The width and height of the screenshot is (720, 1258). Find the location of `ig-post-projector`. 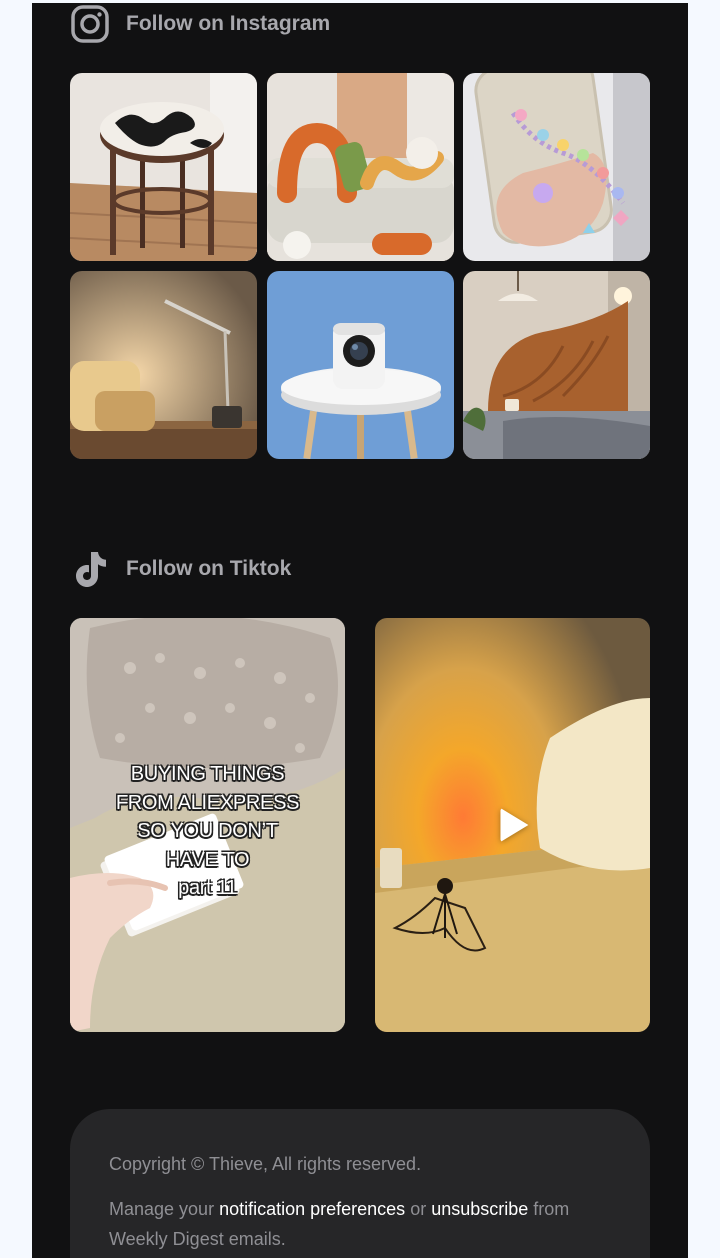

ig-post-projector is located at coordinates (360, 365).